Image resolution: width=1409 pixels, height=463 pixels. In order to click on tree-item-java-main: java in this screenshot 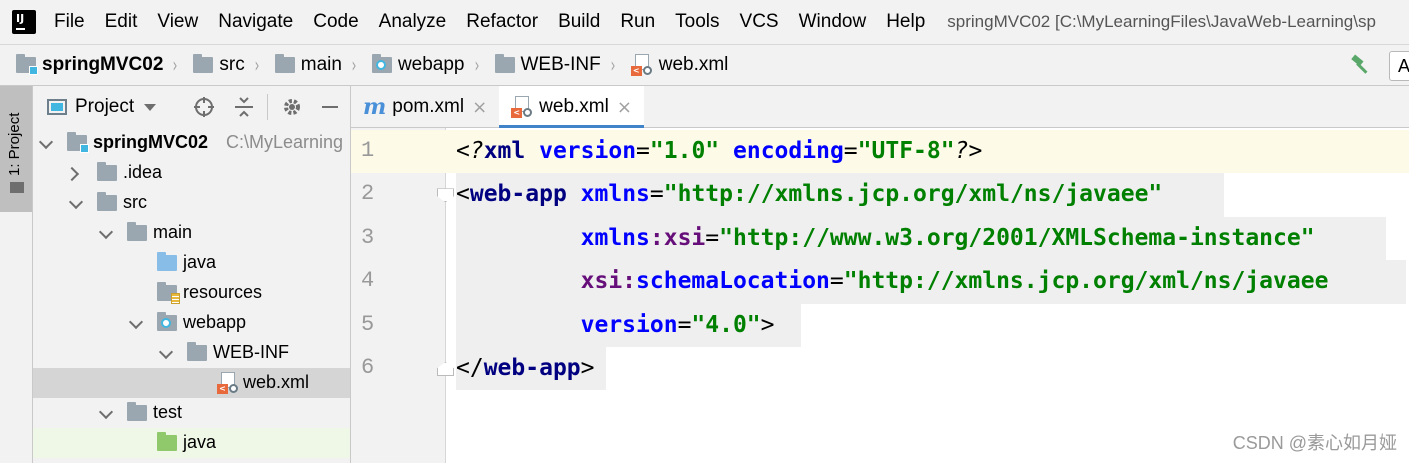, I will do `click(191, 263)`.